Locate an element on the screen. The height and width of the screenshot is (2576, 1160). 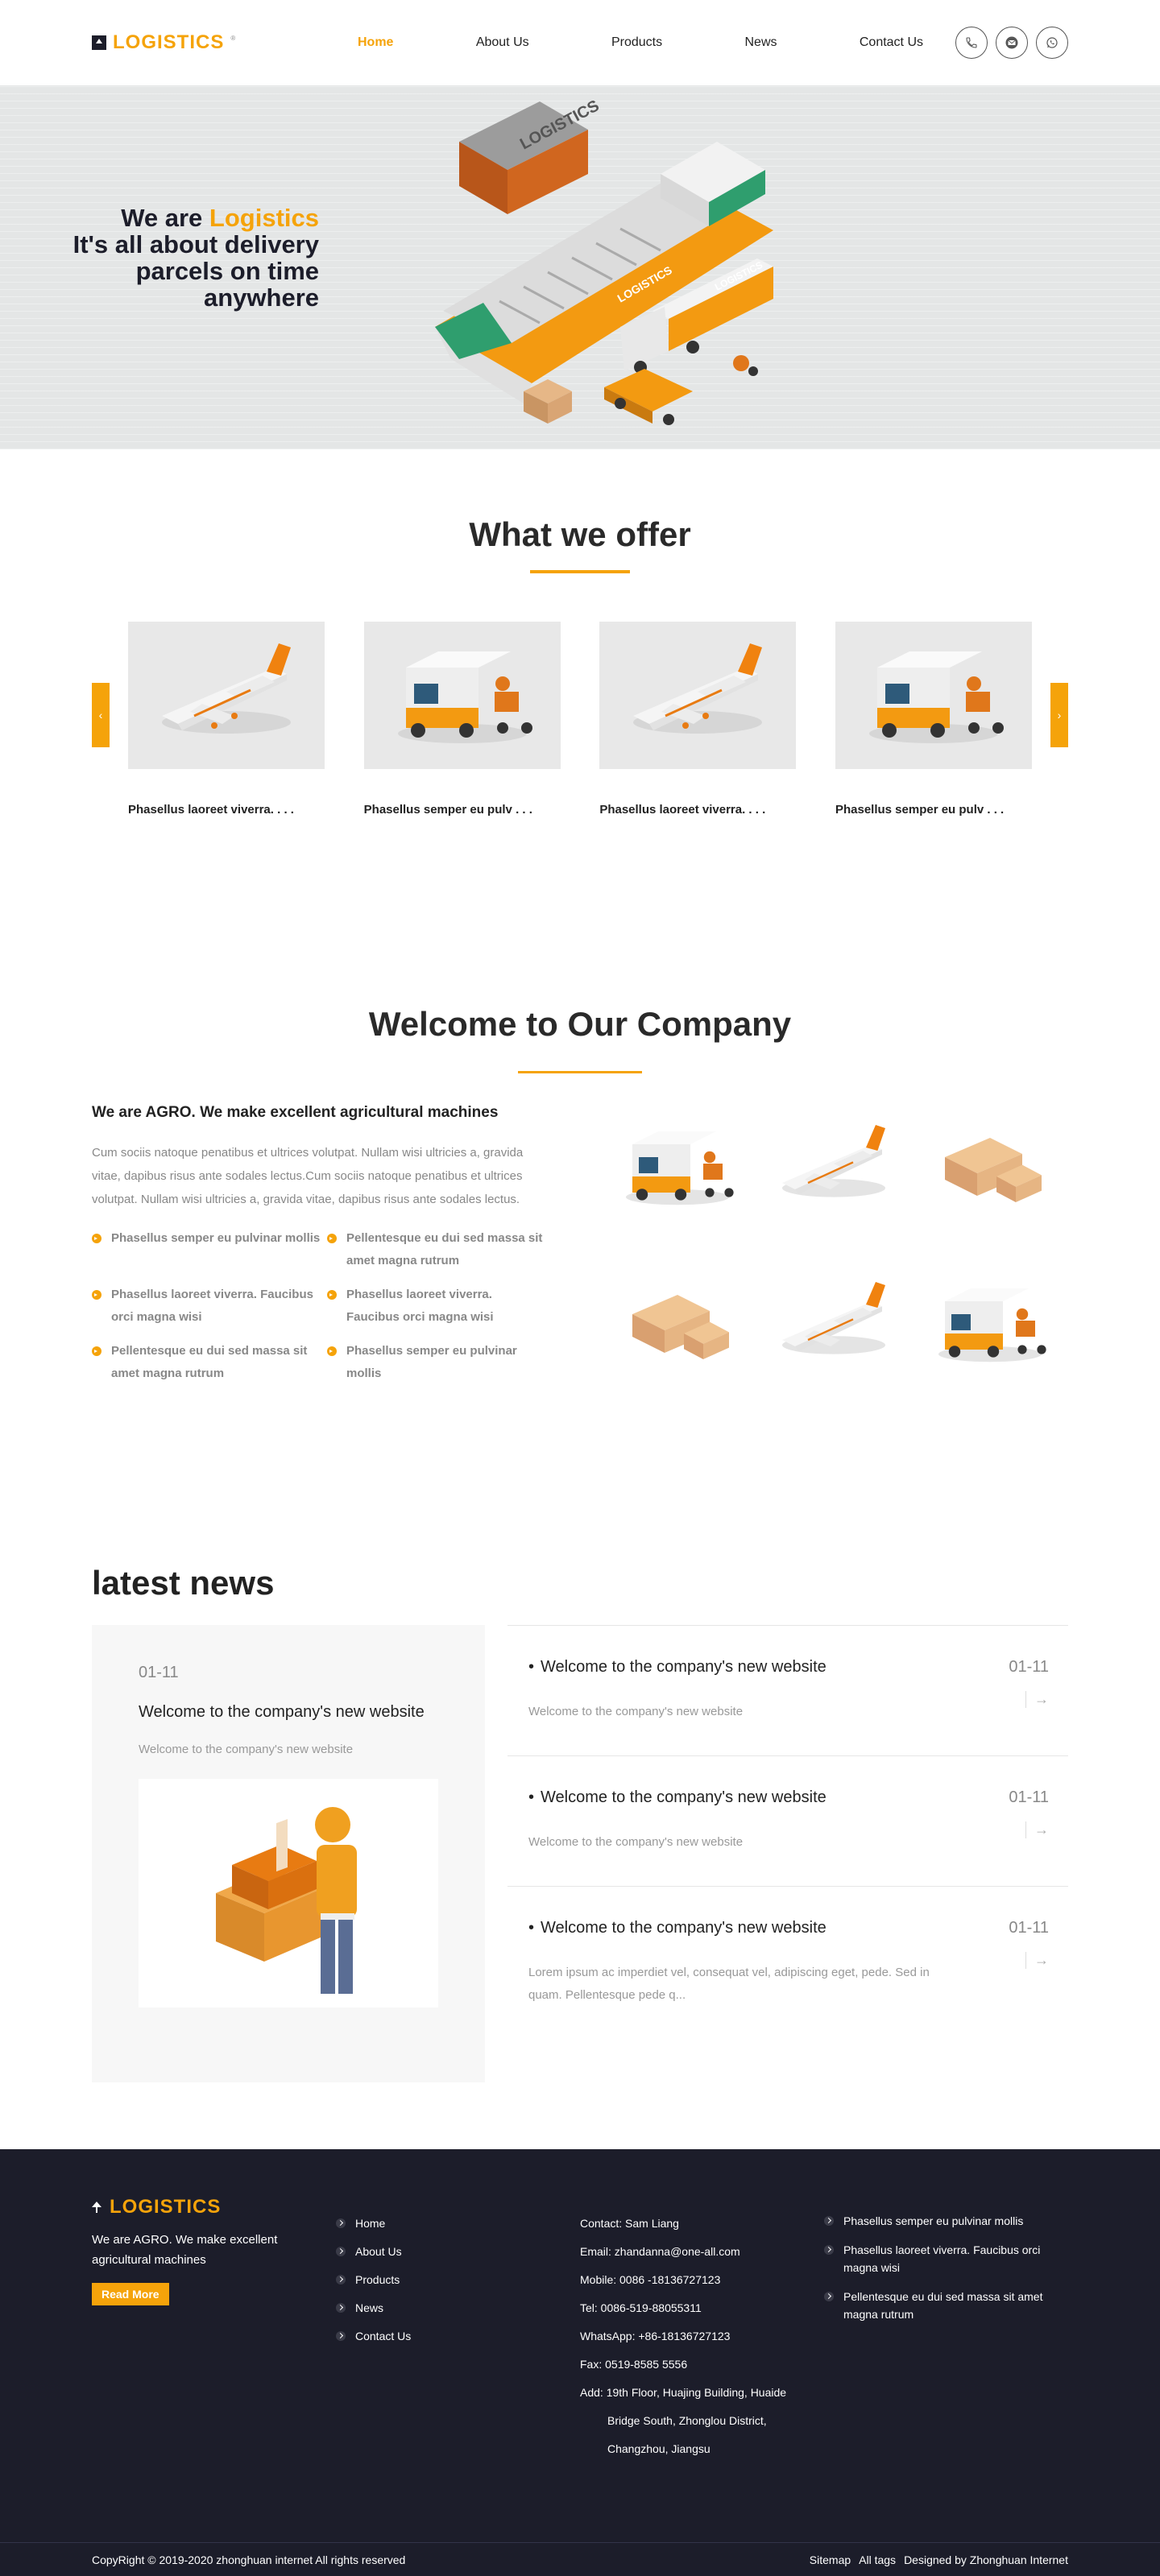
footer-link-news: News is located at coordinates (458, 2307).